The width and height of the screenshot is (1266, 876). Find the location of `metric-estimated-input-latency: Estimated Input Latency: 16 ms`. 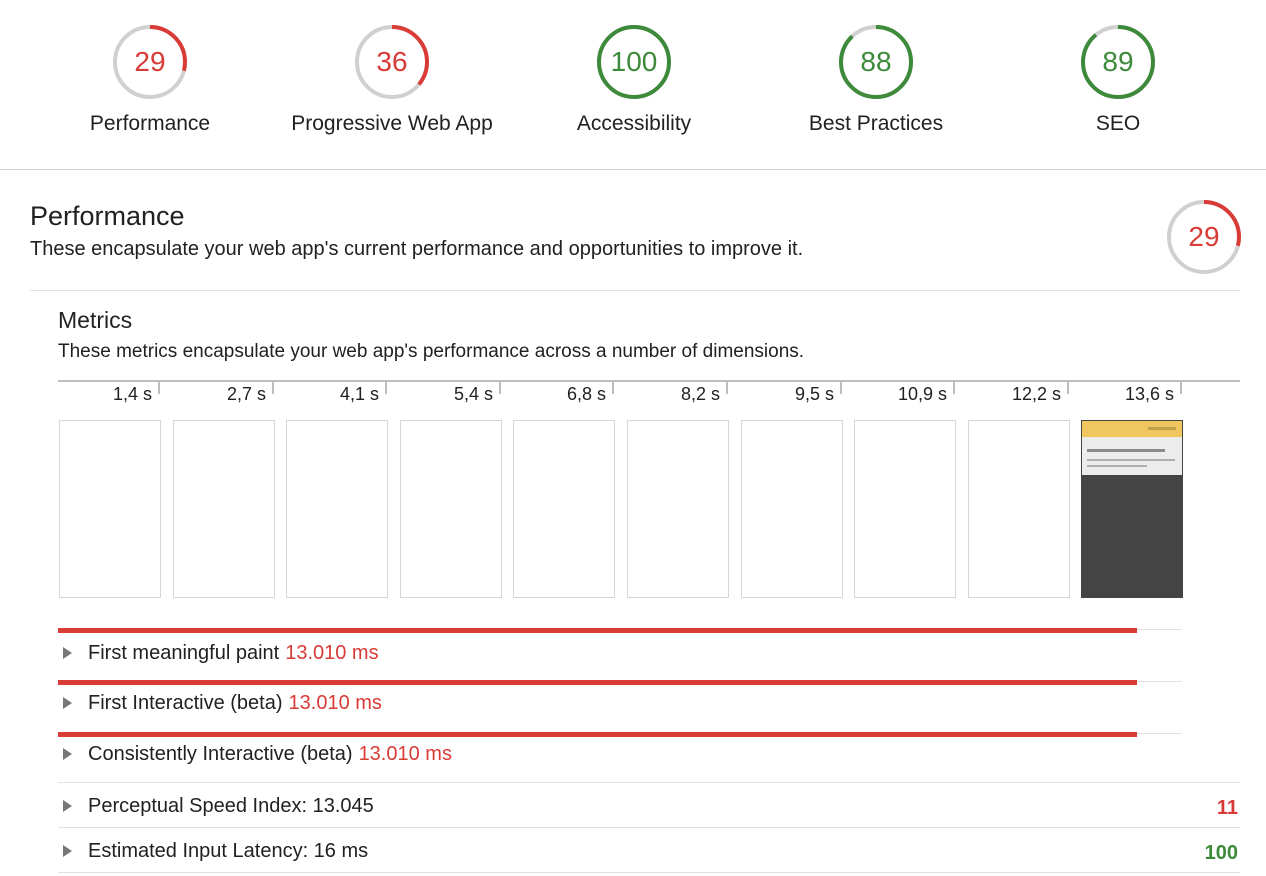

metric-estimated-input-latency: Estimated Input Latency: 16 ms is located at coordinates (213, 851).